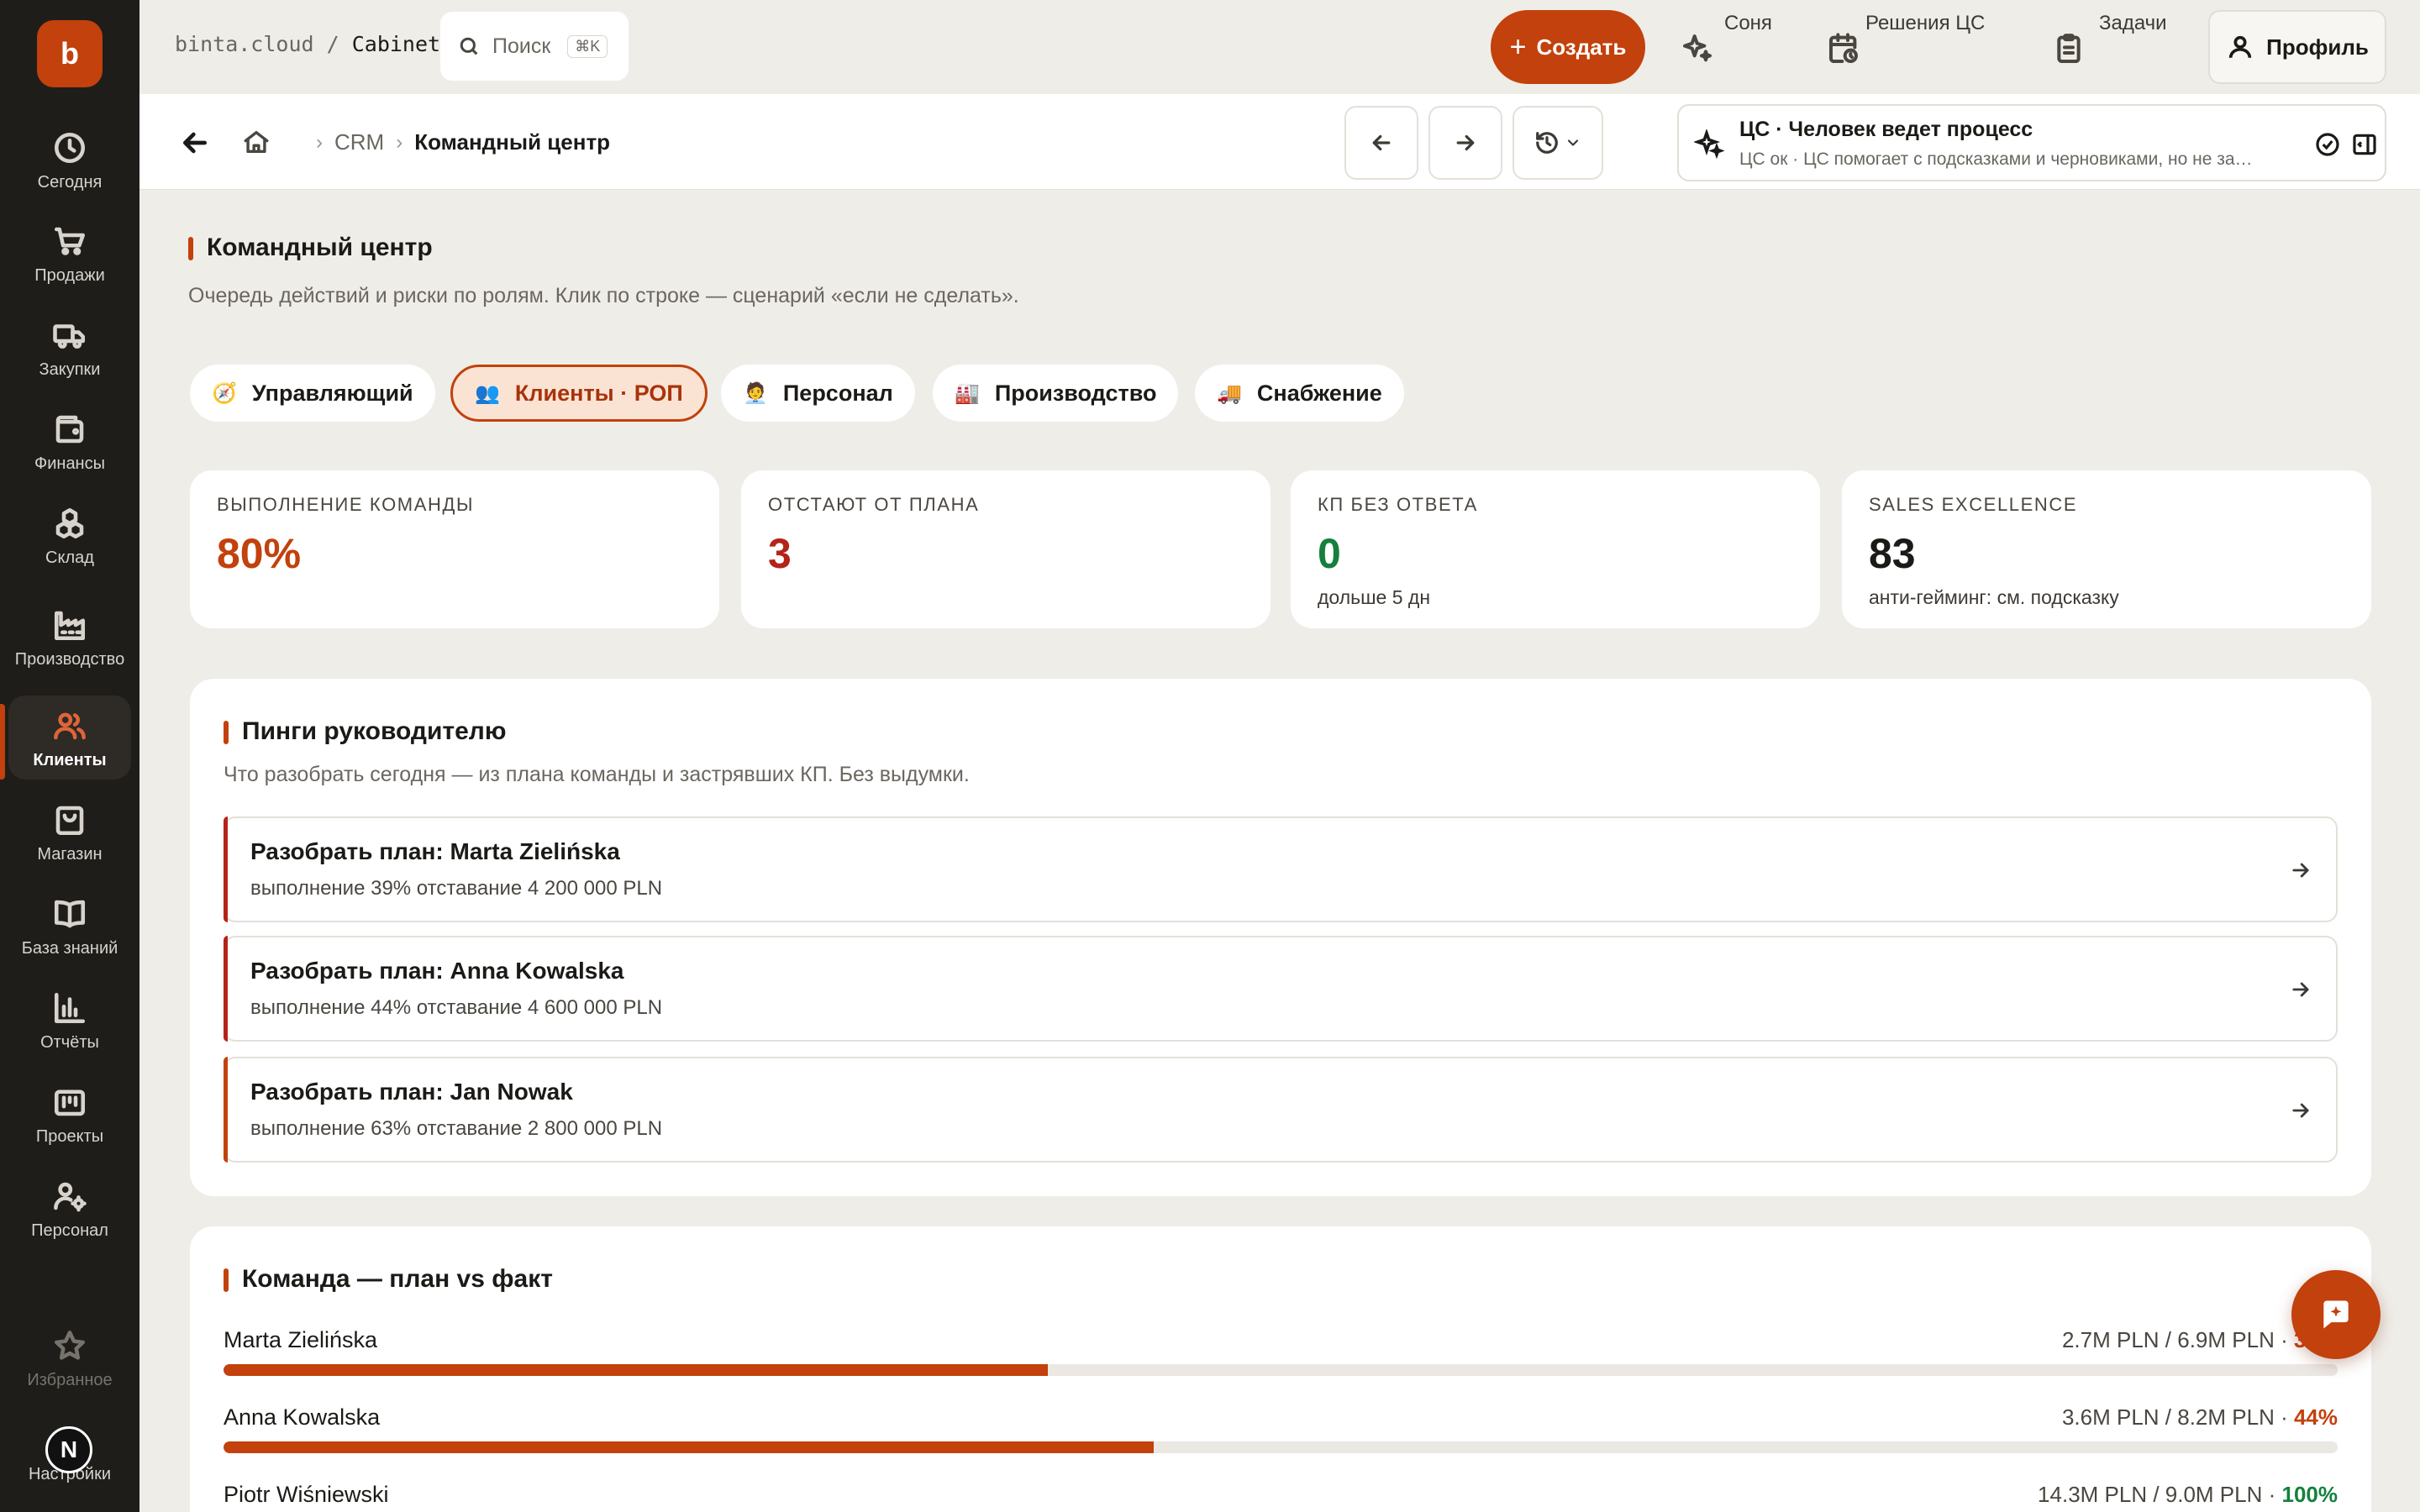 This screenshot has width=2420, height=1512. What do you see at coordinates (70, 726) in the screenshot?
I see `users-icon` at bounding box center [70, 726].